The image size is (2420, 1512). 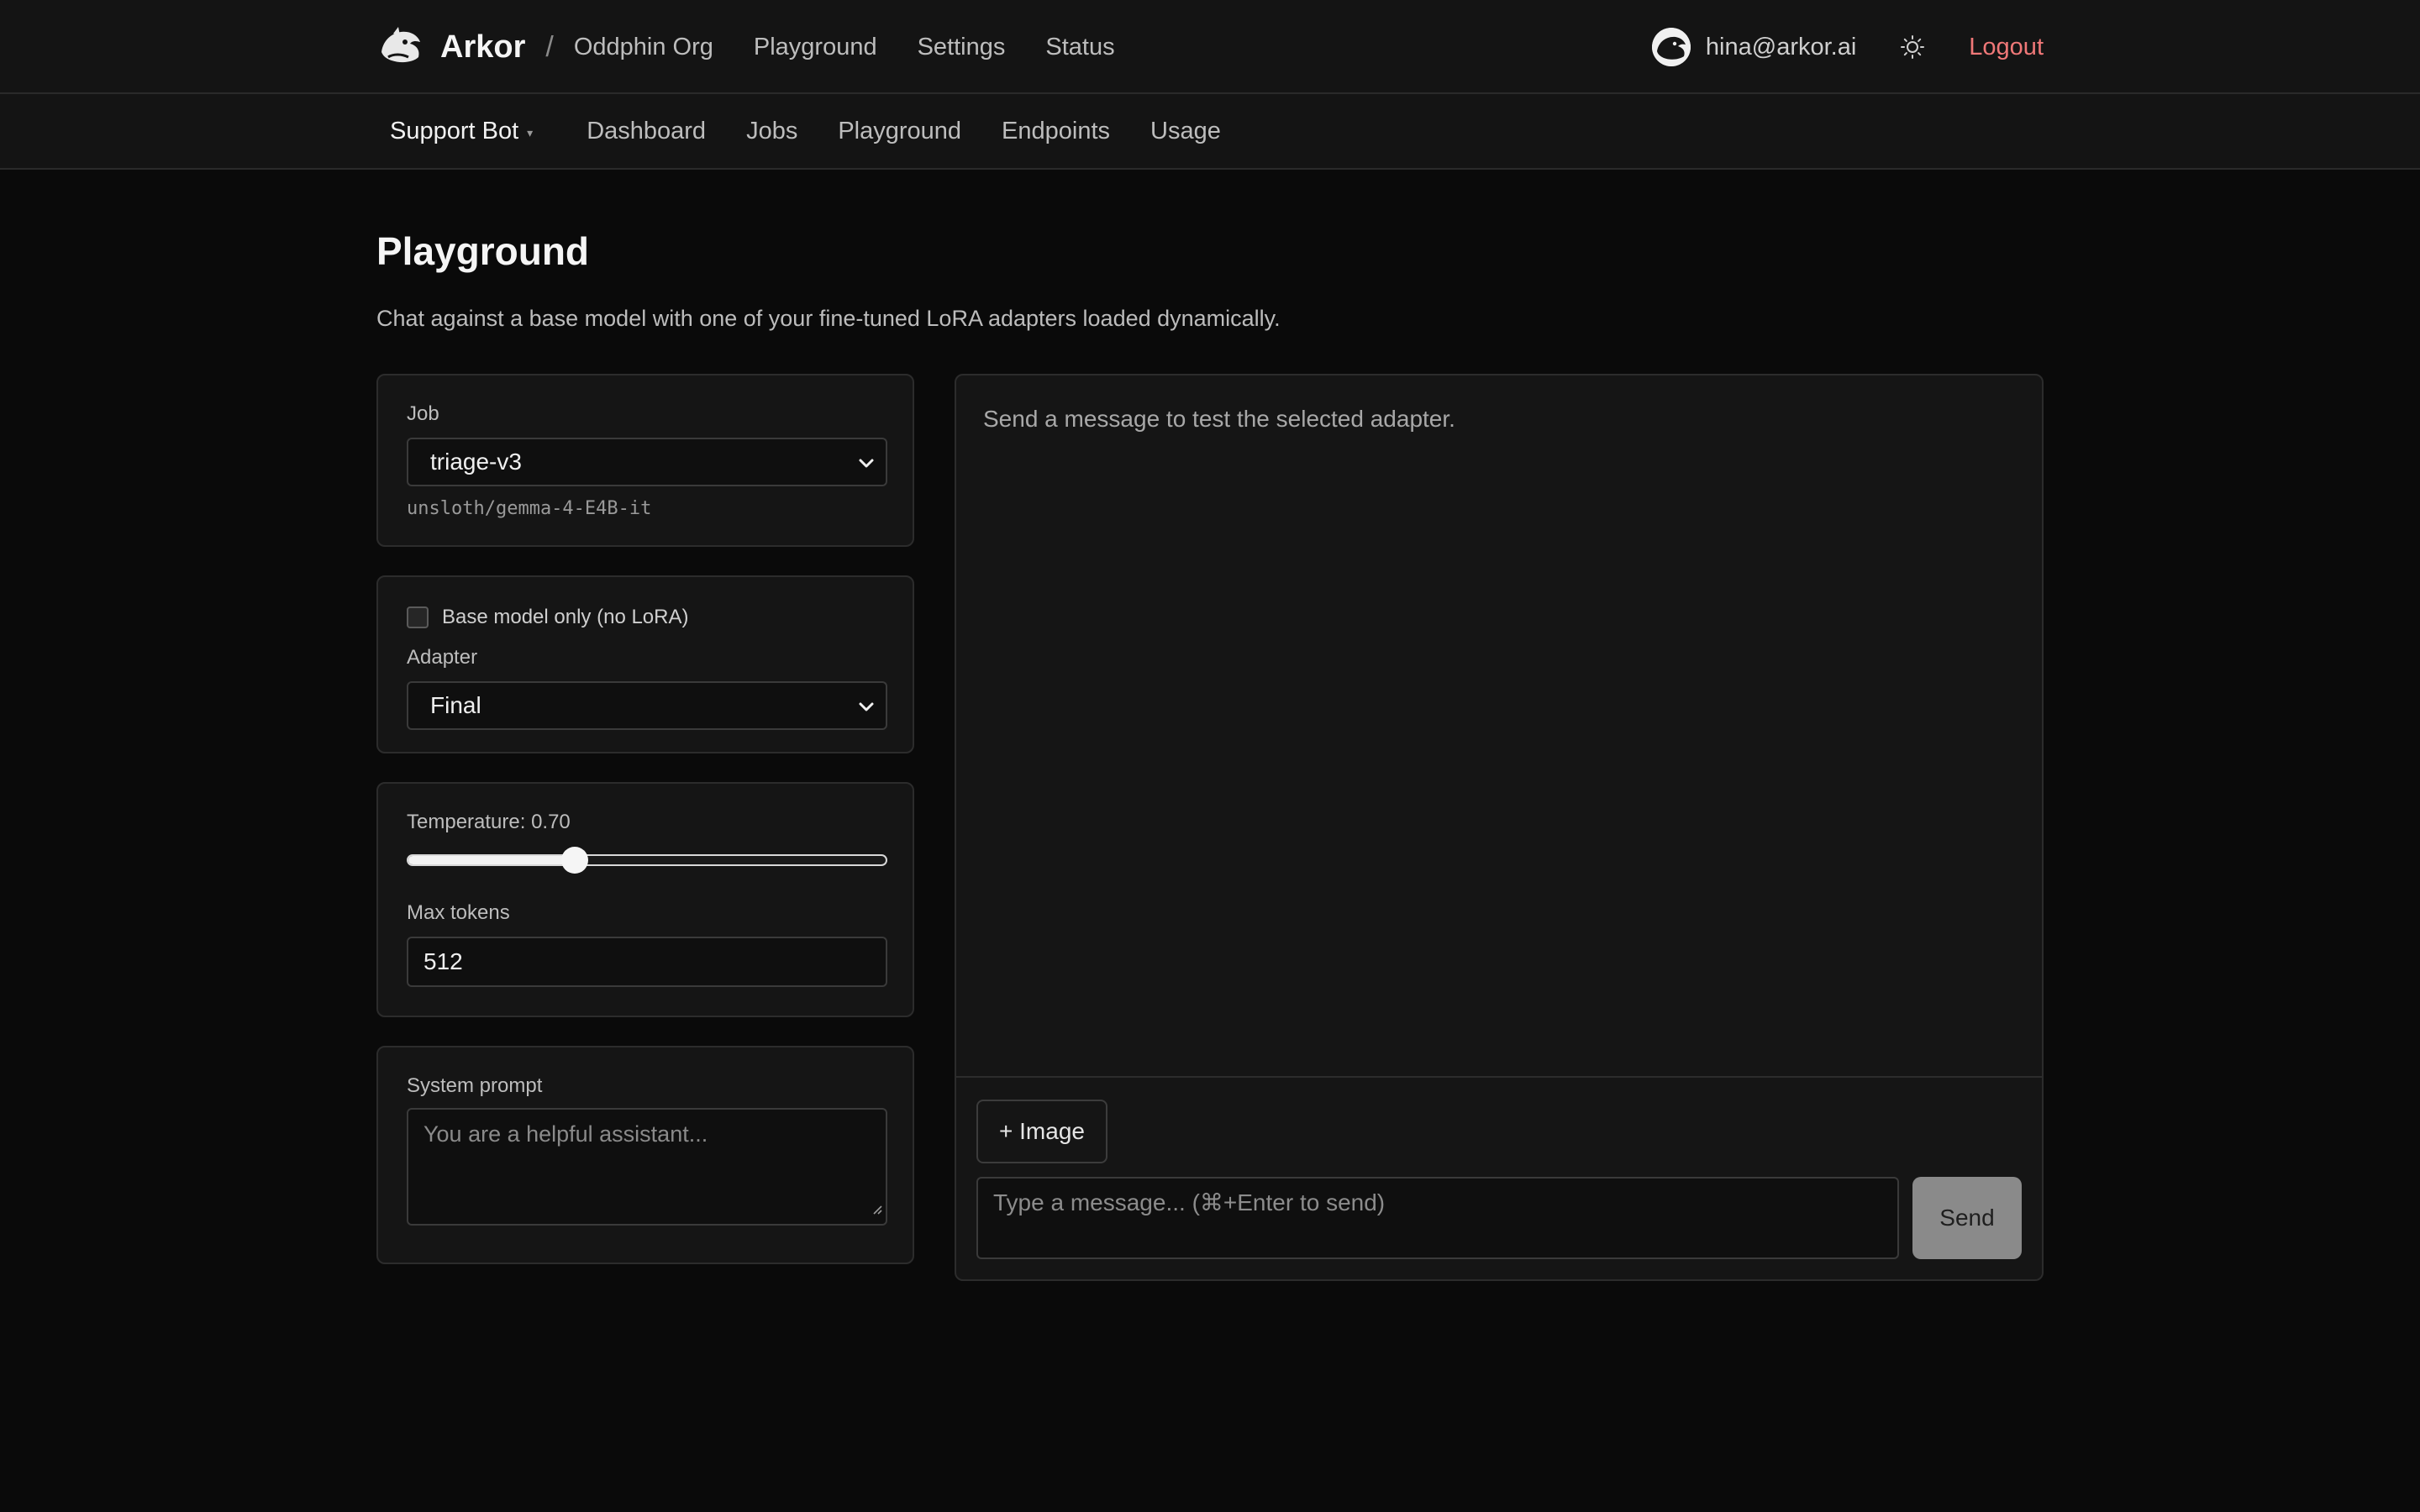 What do you see at coordinates (1967, 1218) in the screenshot?
I see `send-button: Send` at bounding box center [1967, 1218].